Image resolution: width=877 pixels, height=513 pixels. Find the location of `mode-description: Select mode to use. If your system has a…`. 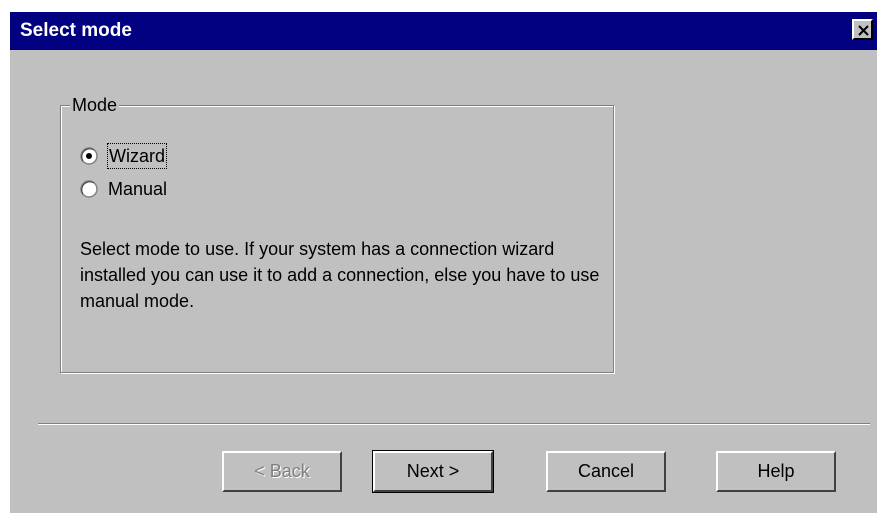

mode-description: Select mode to use. If your system has a… is located at coordinates (340, 275).